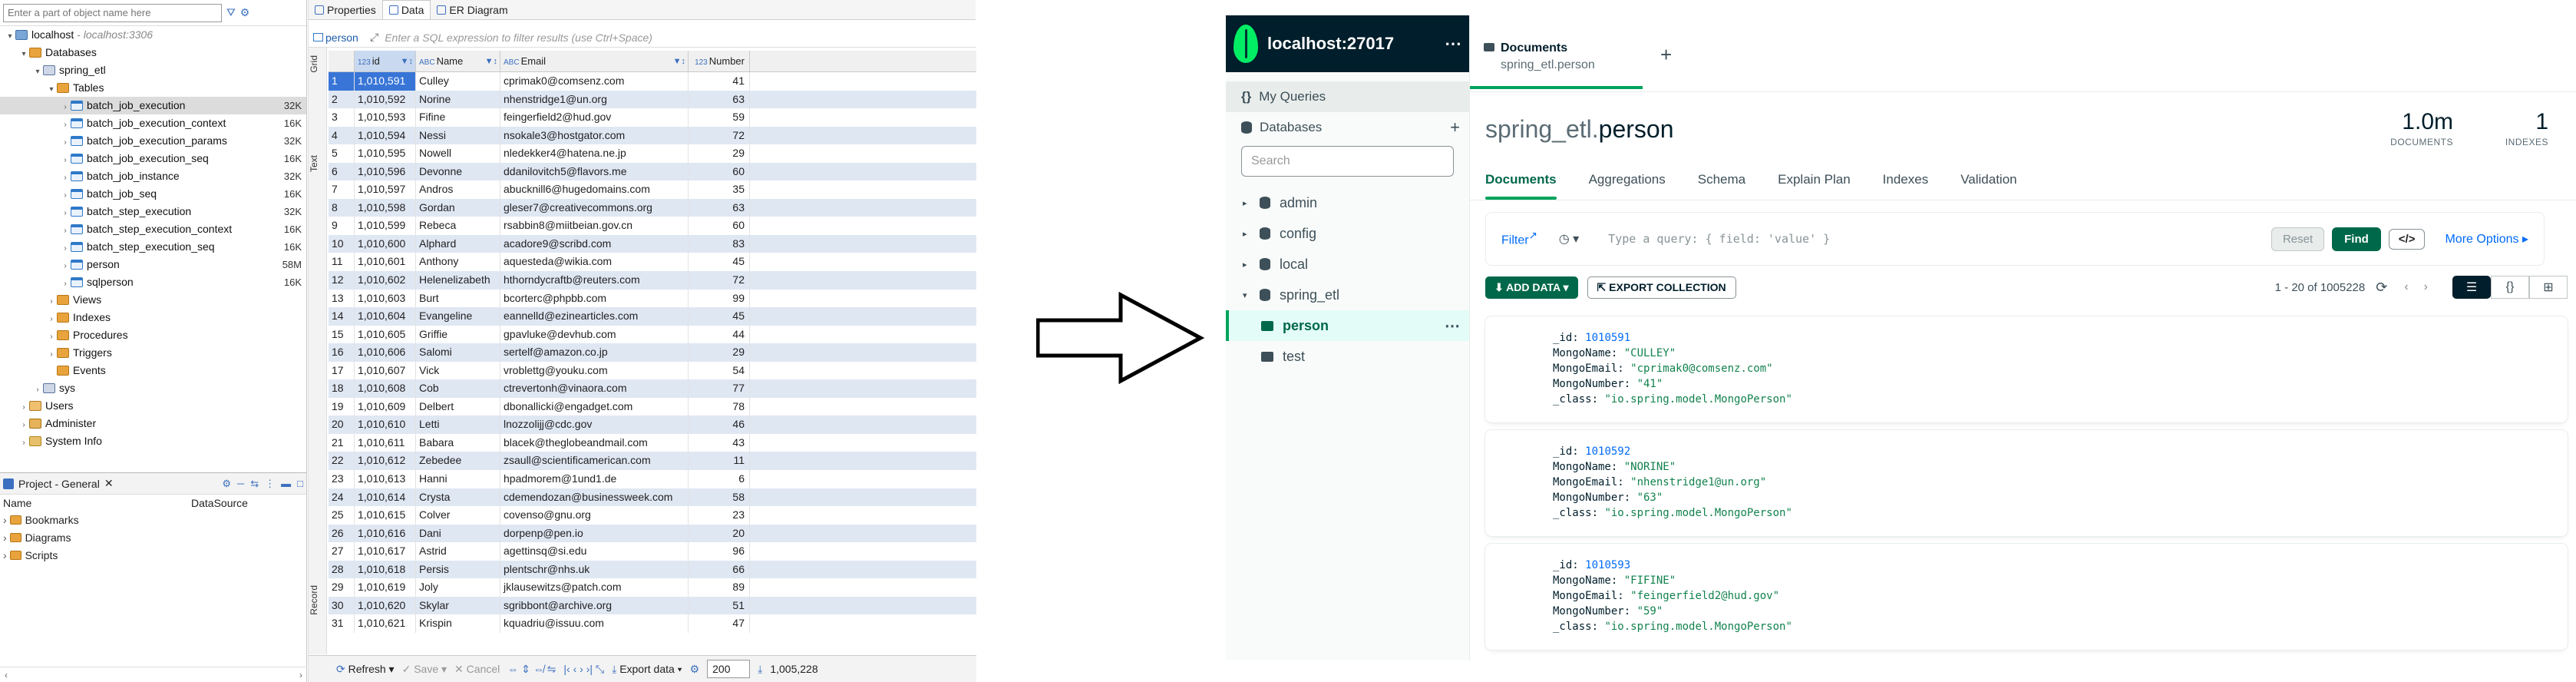 This screenshot has width=2576, height=682. I want to click on field-value: "nhenstridge1@un.org", so click(1698, 482).